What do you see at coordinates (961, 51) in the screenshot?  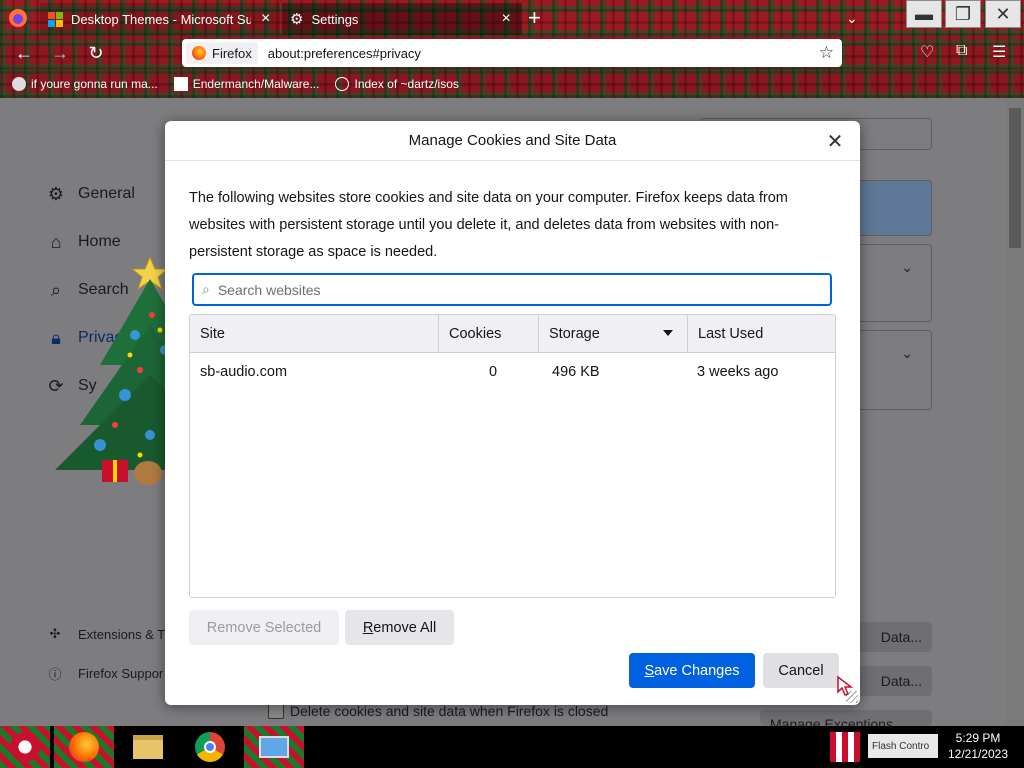 I see `extensions-icon: ⧉` at bounding box center [961, 51].